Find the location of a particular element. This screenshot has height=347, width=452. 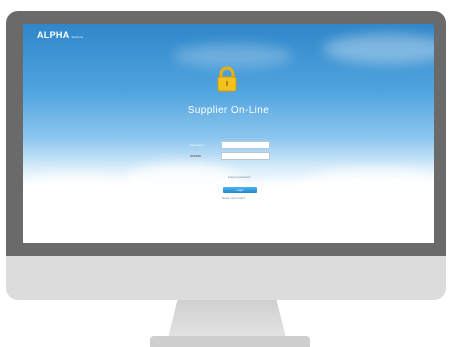

monitor-chin is located at coordinates (226, 278).